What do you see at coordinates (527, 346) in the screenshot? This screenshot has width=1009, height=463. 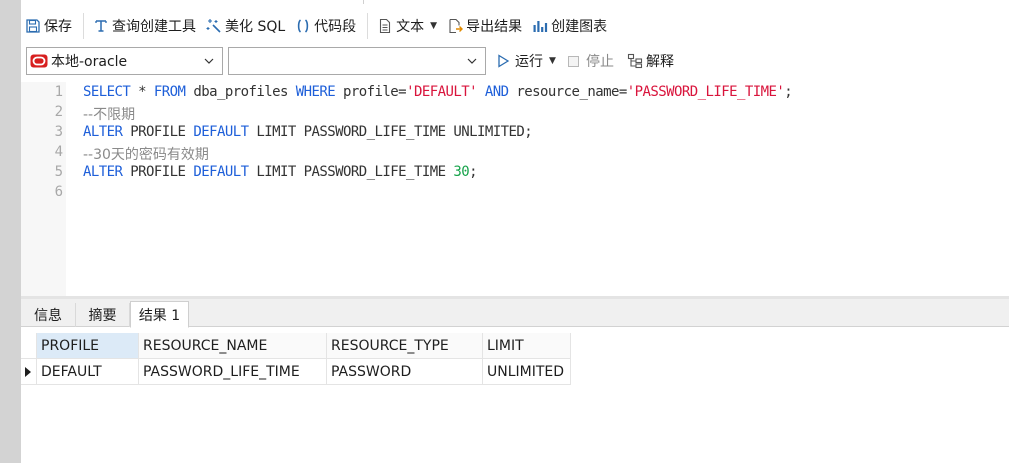 I see `column-header-limit: LIMIT` at bounding box center [527, 346].